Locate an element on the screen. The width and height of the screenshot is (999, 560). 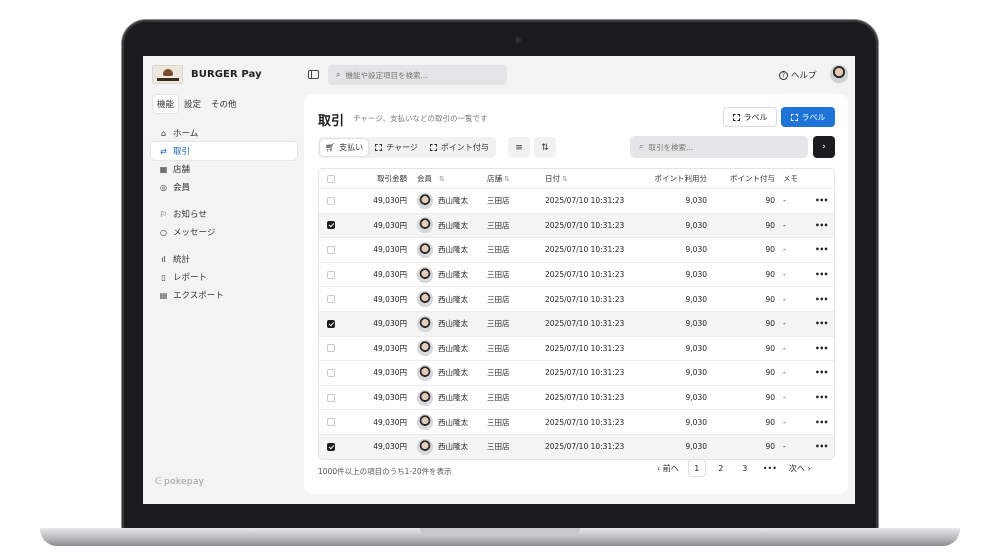
search-submit-button: › is located at coordinates (824, 147).